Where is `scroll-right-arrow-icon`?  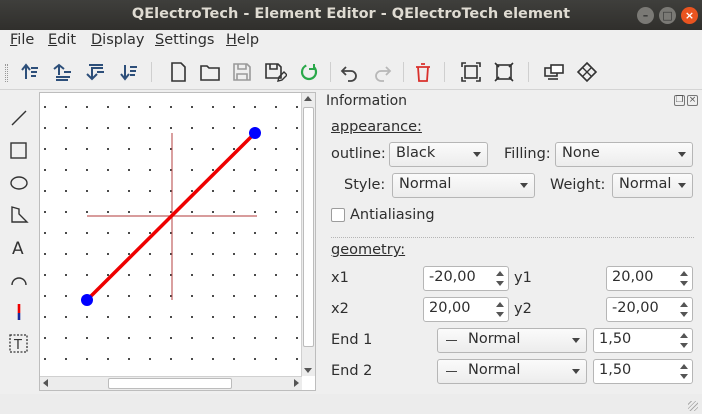 scroll-right-arrow-icon is located at coordinates (296, 383).